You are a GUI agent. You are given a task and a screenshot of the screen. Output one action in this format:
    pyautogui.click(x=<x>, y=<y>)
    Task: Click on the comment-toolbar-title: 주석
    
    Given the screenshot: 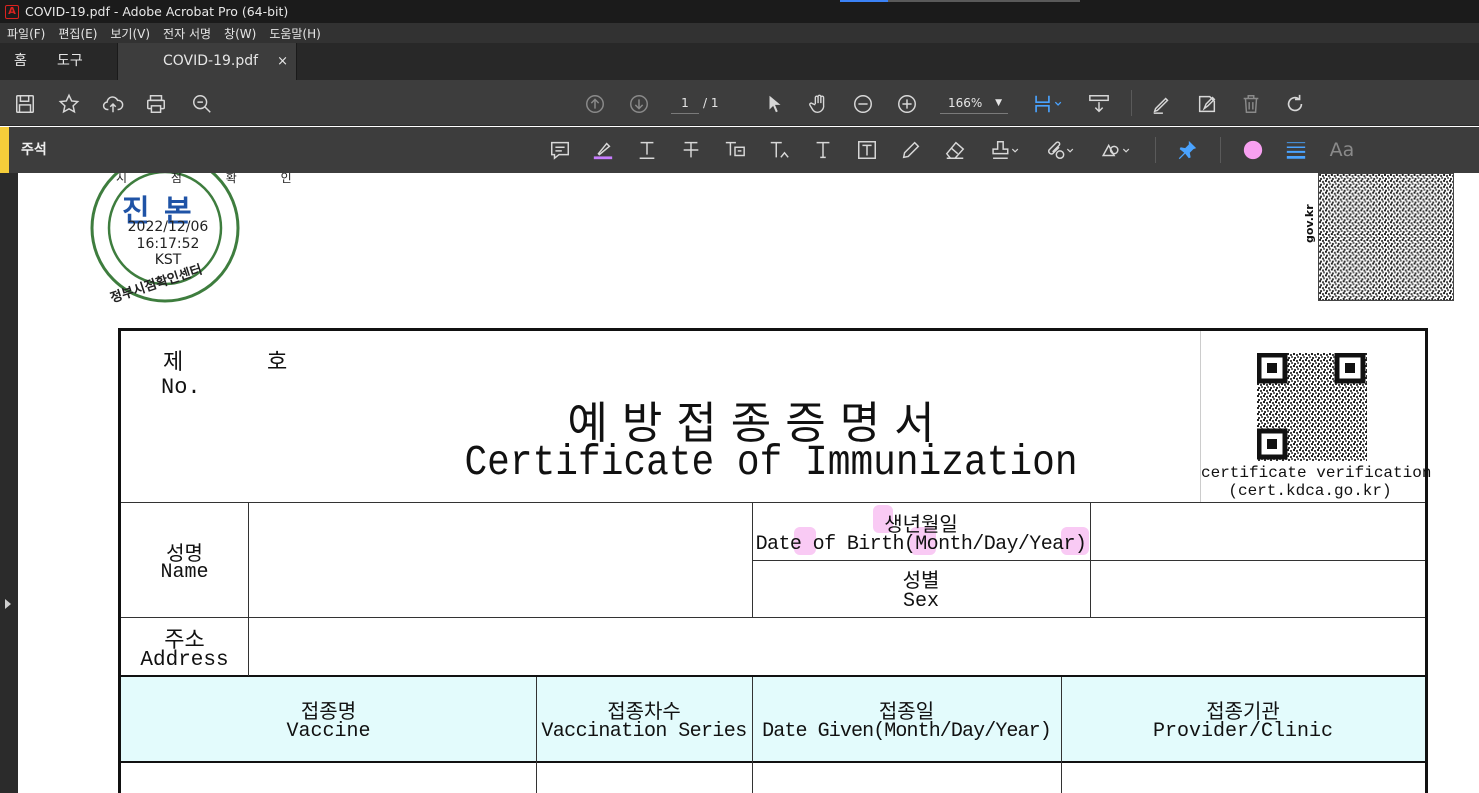 What is the action you would take?
    pyautogui.click(x=34, y=150)
    